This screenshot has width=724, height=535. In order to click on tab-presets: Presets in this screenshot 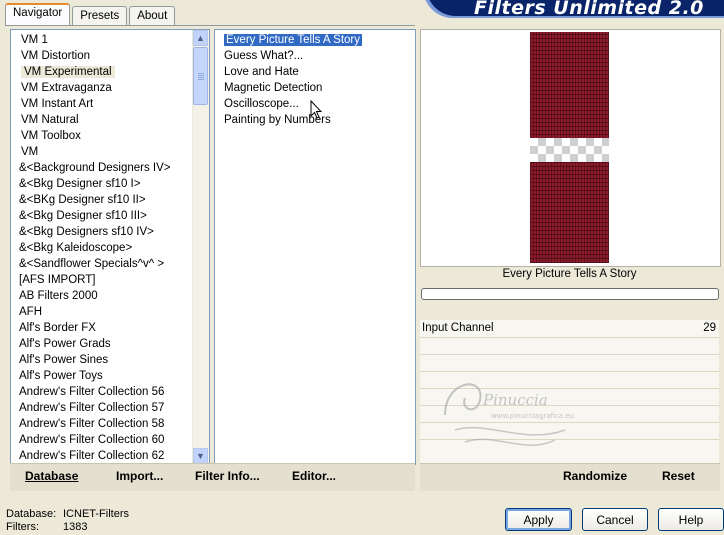, I will do `click(100, 16)`.